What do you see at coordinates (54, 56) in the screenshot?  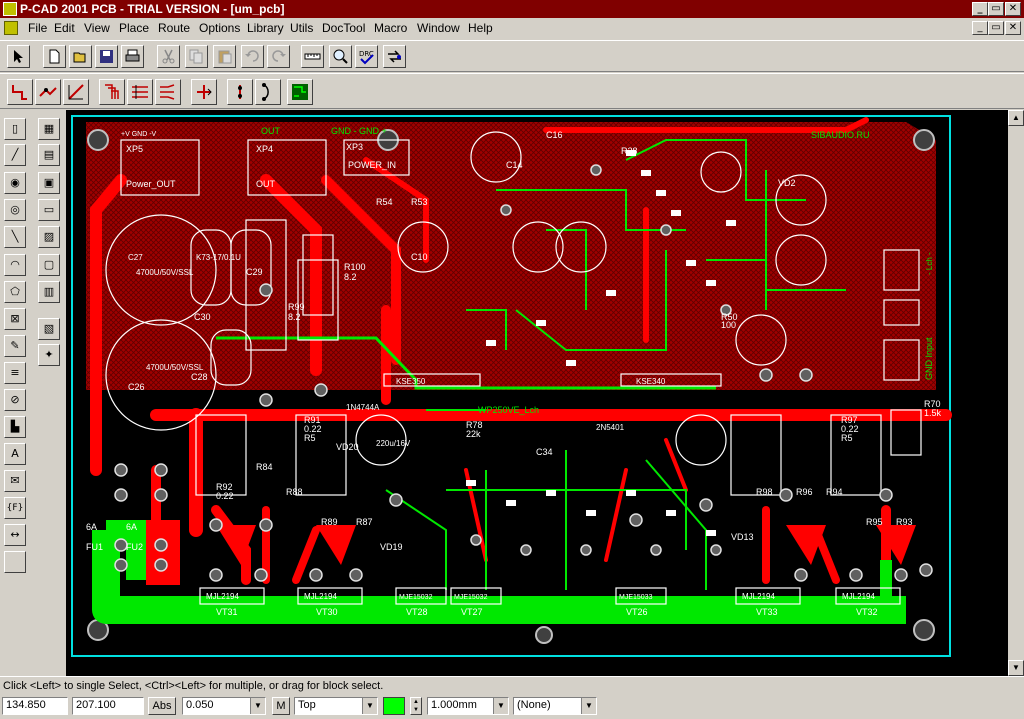 I see `new-file-icon` at bounding box center [54, 56].